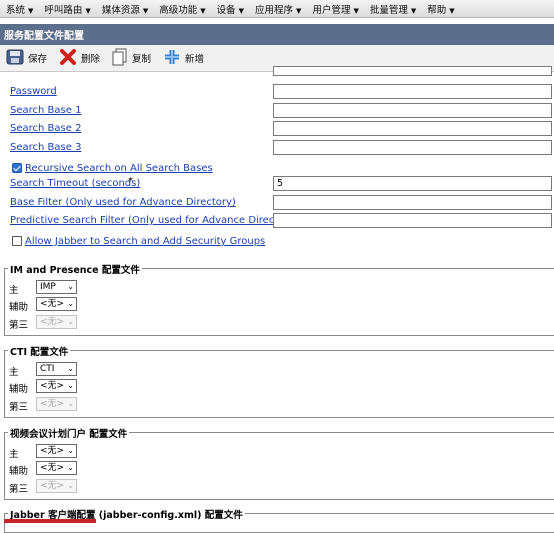 Image resolution: width=554 pixels, height=533 pixels. I want to click on copy-button: 复制, so click(131, 58).